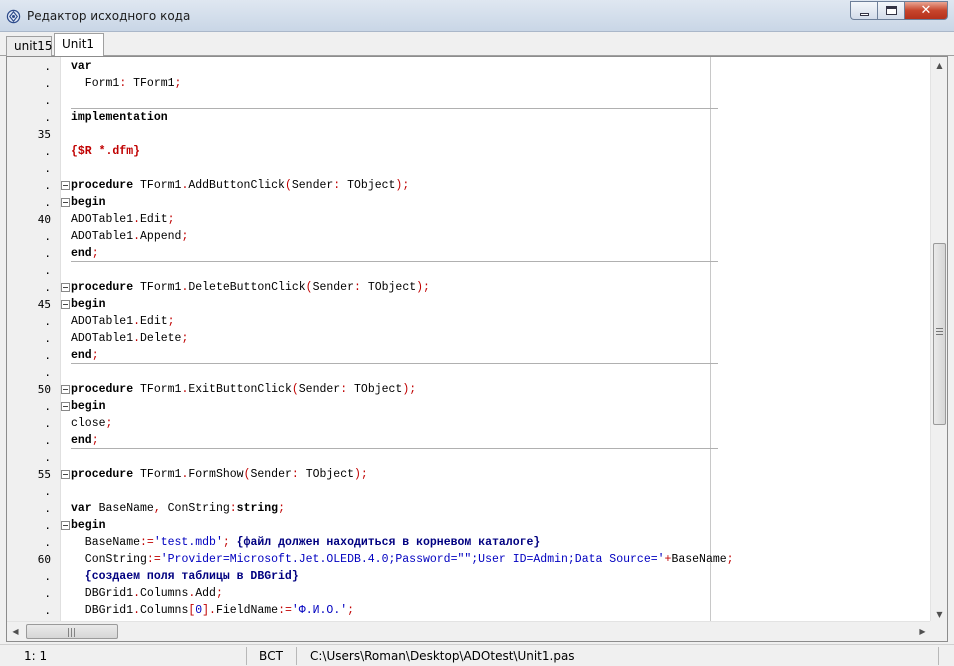 This screenshot has height=666, width=954. What do you see at coordinates (130, 236) in the screenshot?
I see `code-line: ADOTable1.Append;` at bounding box center [130, 236].